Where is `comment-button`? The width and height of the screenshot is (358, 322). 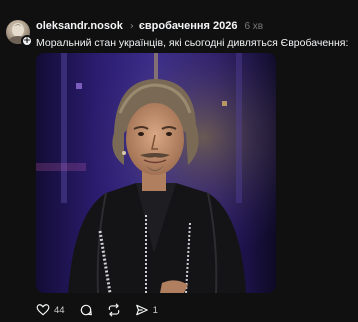
comment-button is located at coordinates (86, 310).